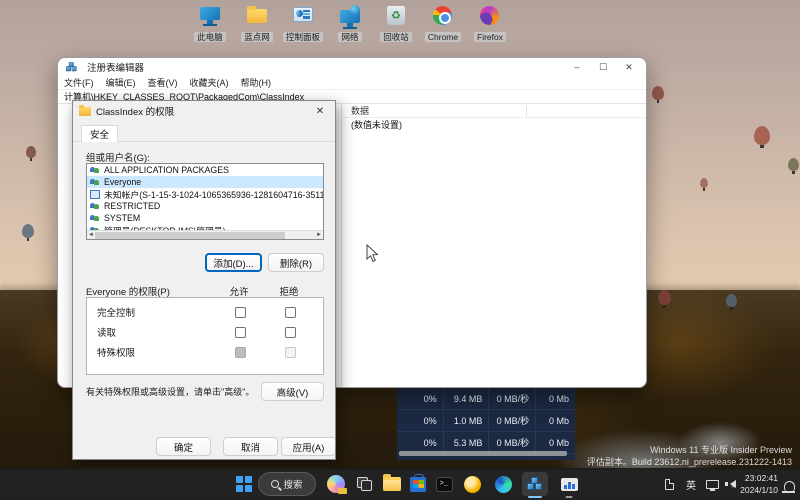  I want to click on desktop-icon-this-pc: 此电脑, so click(210, 24).